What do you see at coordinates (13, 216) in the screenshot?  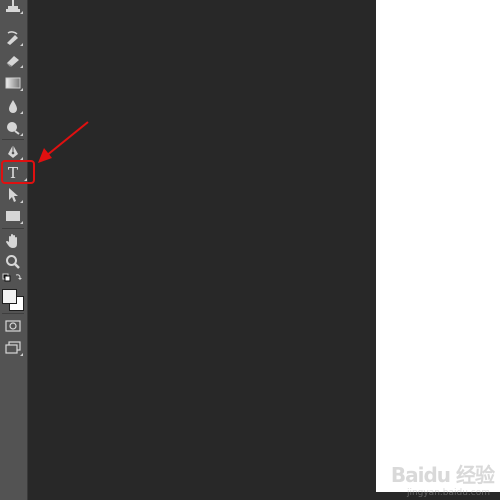 I see `rectangle-icon` at bounding box center [13, 216].